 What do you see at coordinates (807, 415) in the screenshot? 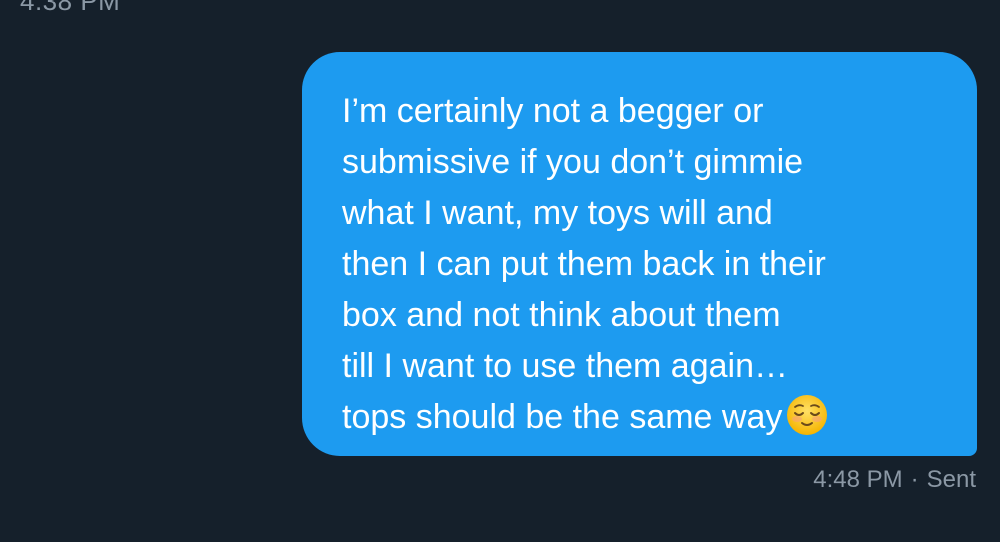
I see `relieved-face-icon` at bounding box center [807, 415].